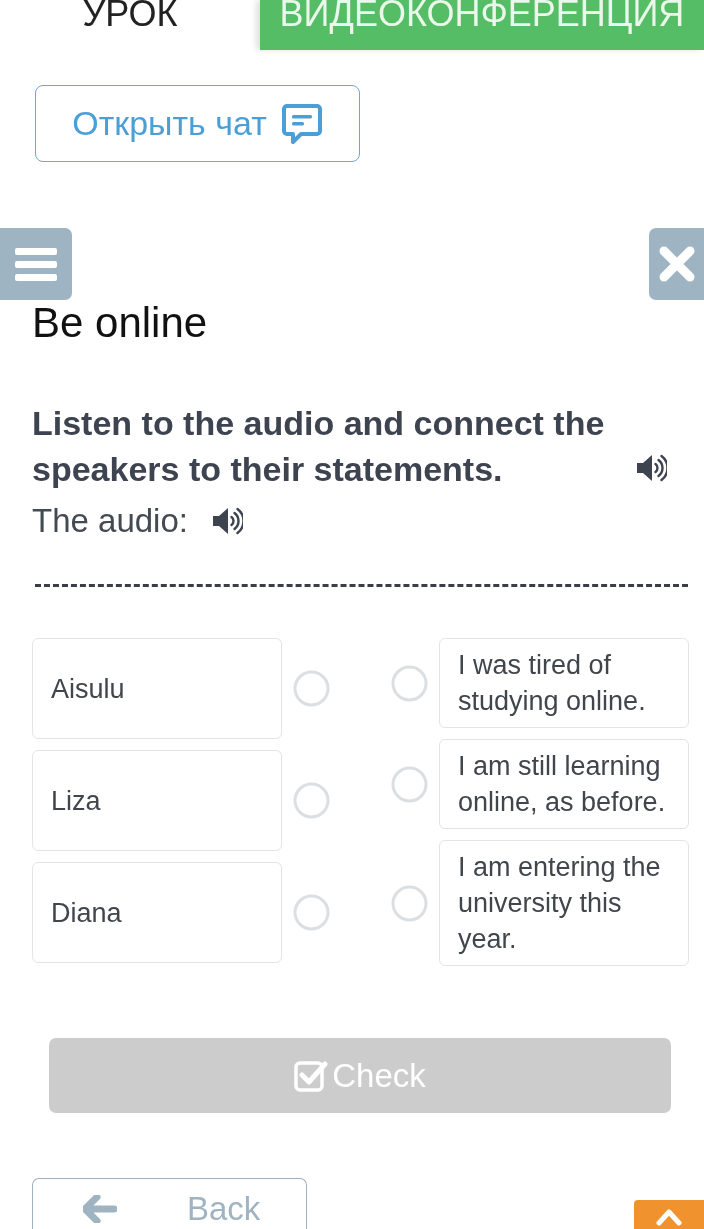  I want to click on menu-icon, so click(36, 264).